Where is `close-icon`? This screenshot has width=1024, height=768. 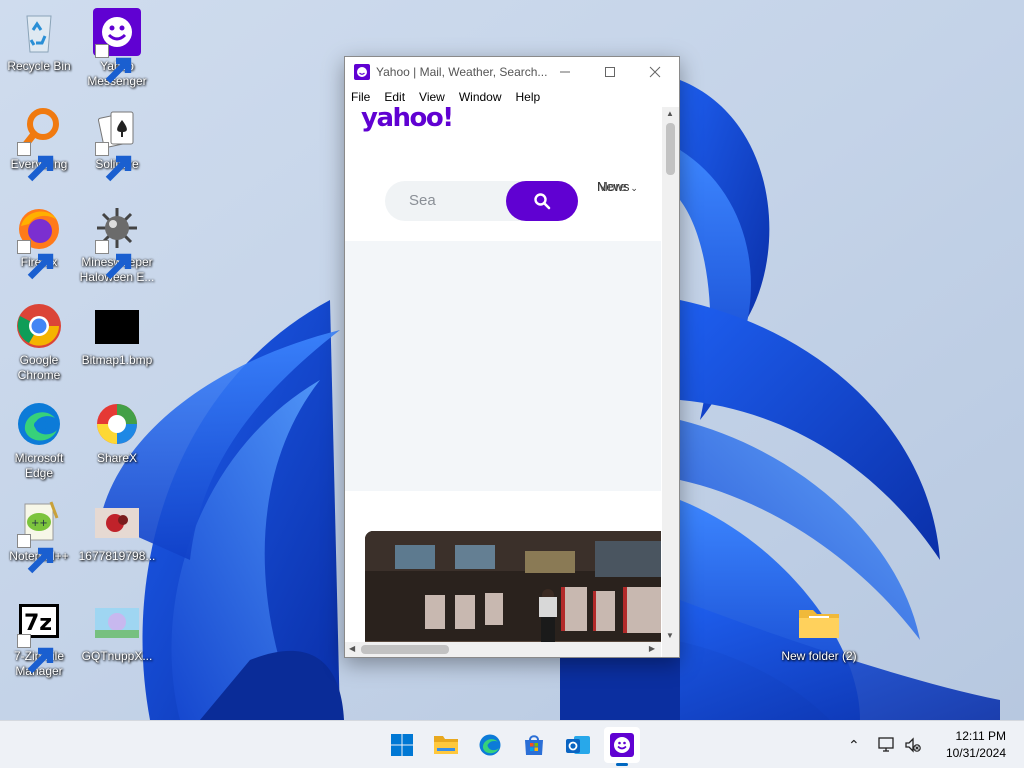
close-icon is located at coordinates (655, 72).